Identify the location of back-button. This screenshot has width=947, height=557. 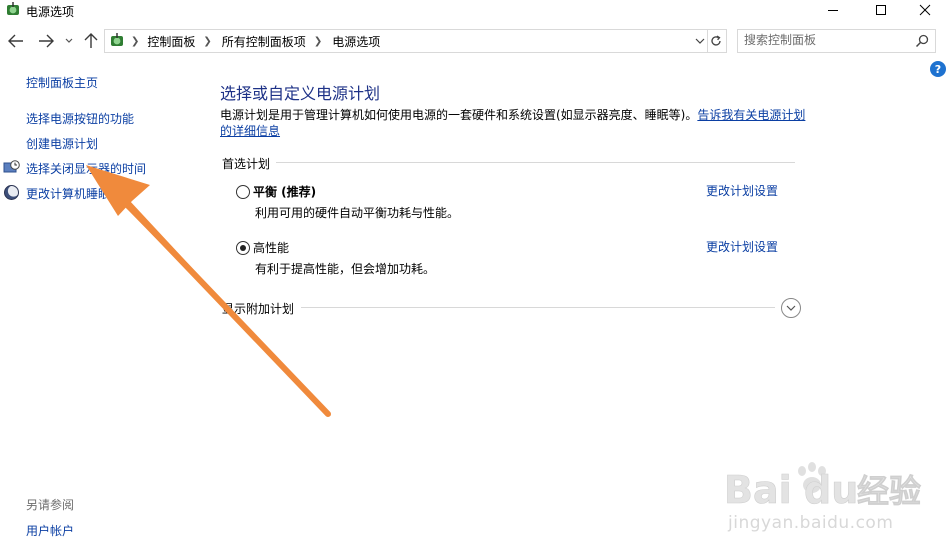
(16, 41).